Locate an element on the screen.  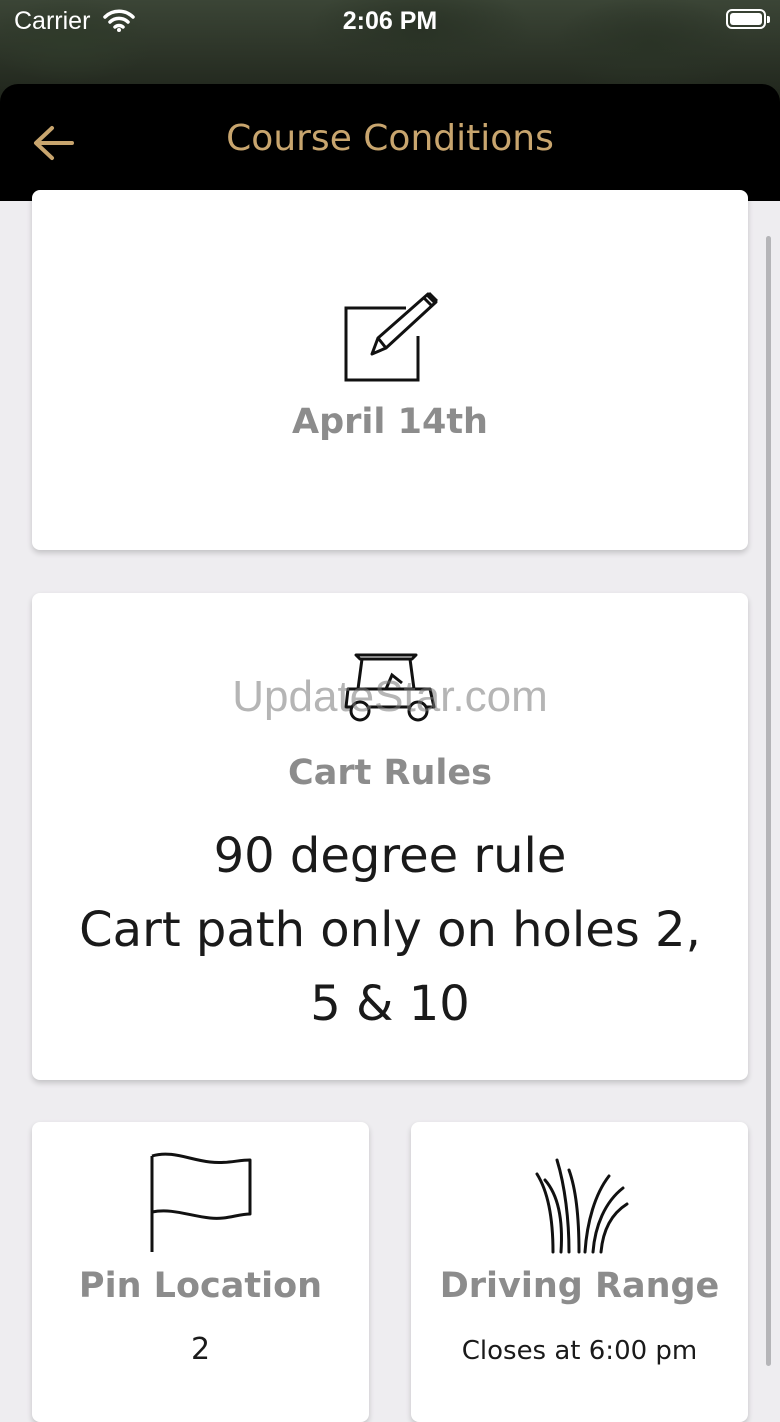
driving-range-value: Closes at 6:00 pm is located at coordinates (579, 1351).